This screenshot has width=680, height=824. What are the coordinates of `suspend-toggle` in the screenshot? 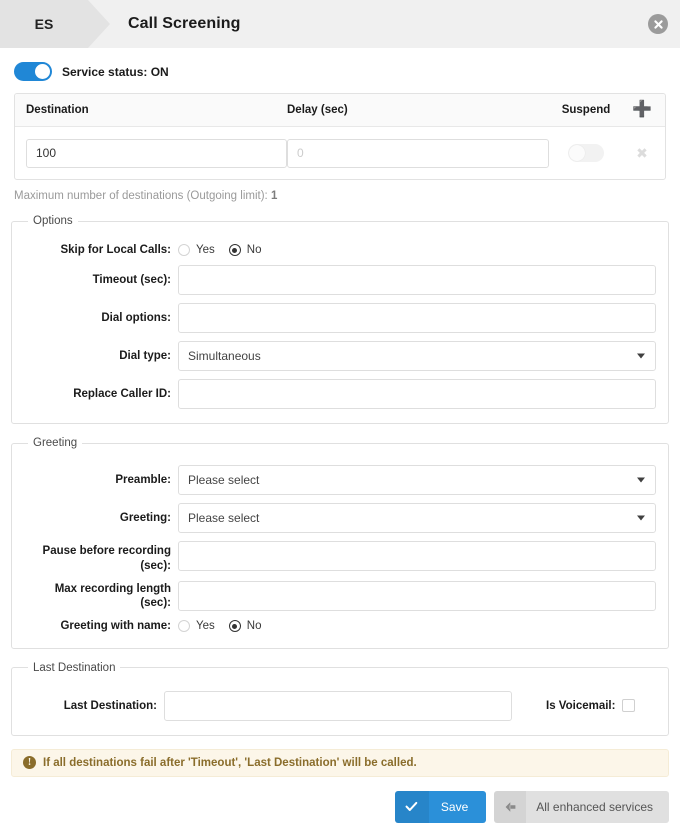 It's located at (586, 153).